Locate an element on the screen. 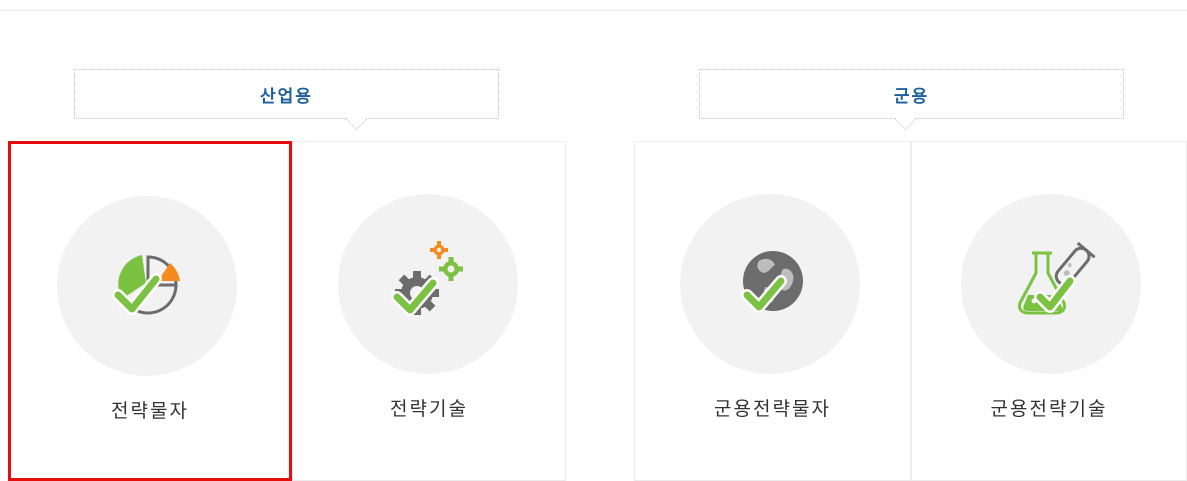  top-divider is located at coordinates (593, 10).